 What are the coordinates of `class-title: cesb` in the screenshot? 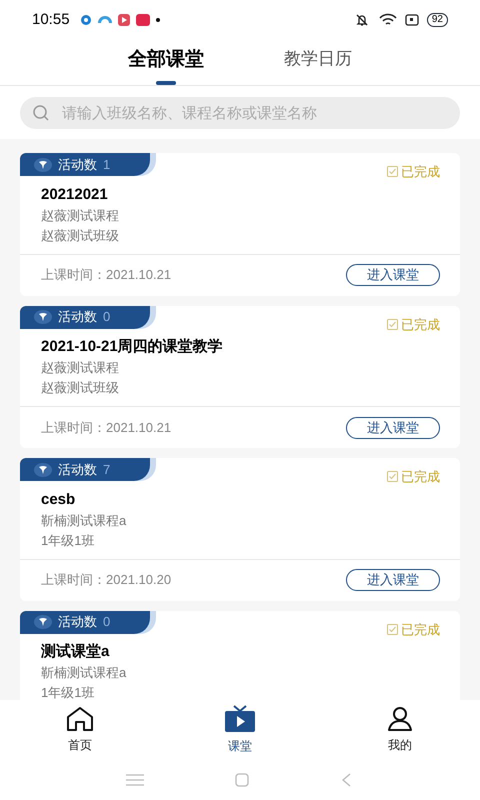 It's located at (58, 500).